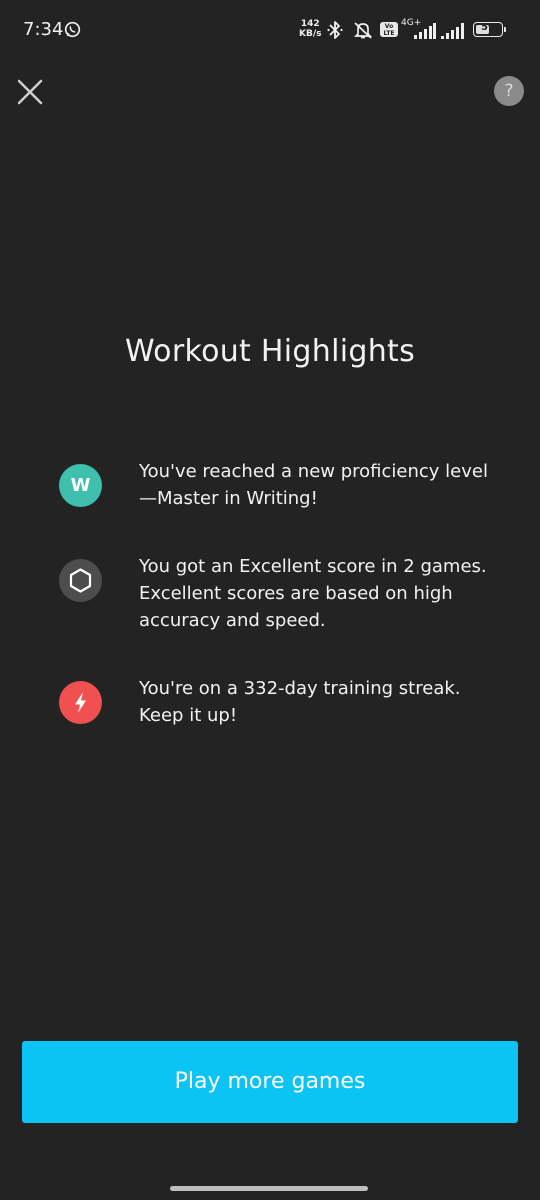 The width and height of the screenshot is (540, 1200). What do you see at coordinates (269, 1188) in the screenshot?
I see `home-indicator` at bounding box center [269, 1188].